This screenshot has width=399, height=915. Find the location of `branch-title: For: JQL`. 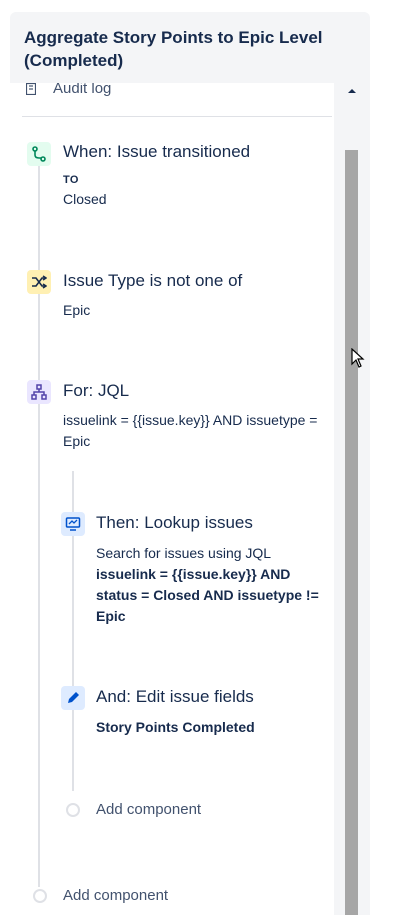

branch-title: For: JQL is located at coordinates (96, 390).